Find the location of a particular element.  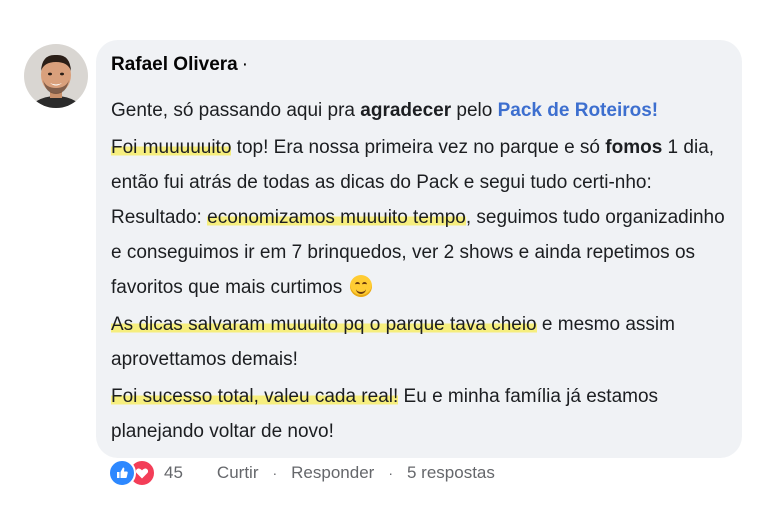

avatar is located at coordinates (56, 76).